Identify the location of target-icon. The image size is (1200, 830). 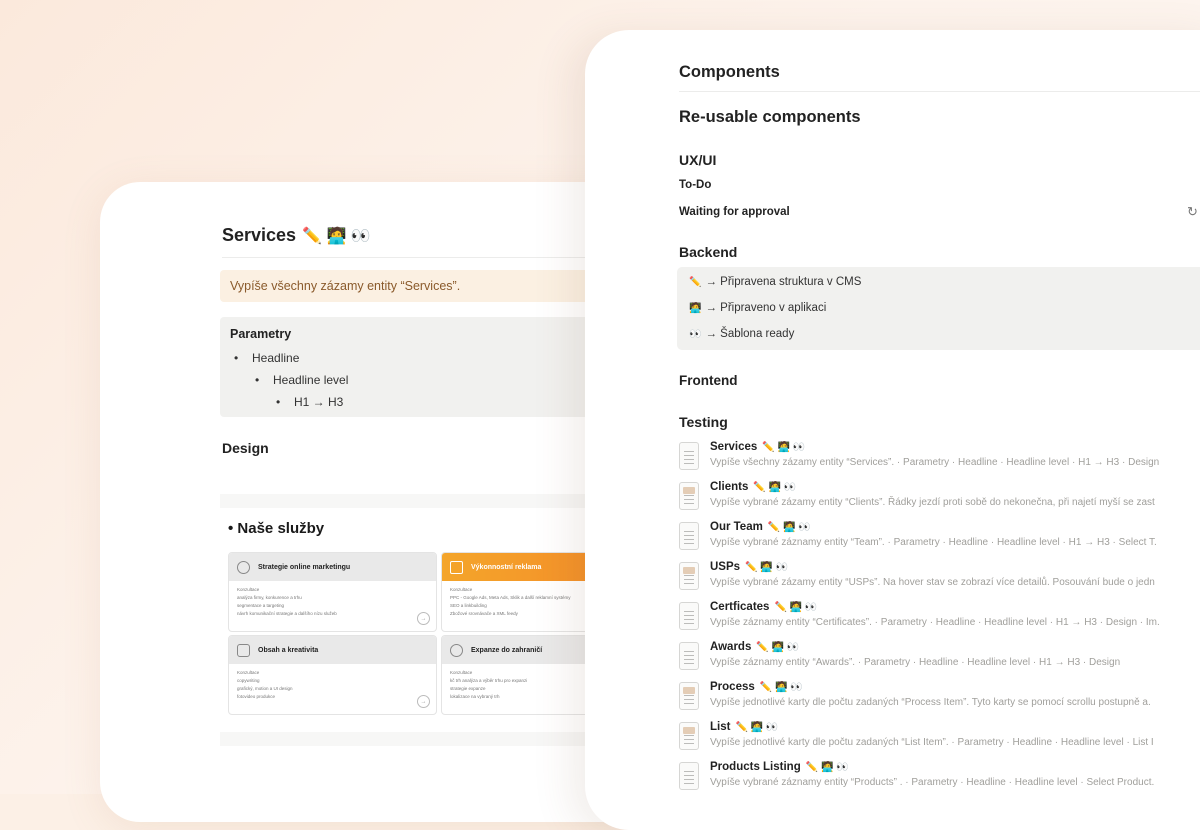
(243, 567).